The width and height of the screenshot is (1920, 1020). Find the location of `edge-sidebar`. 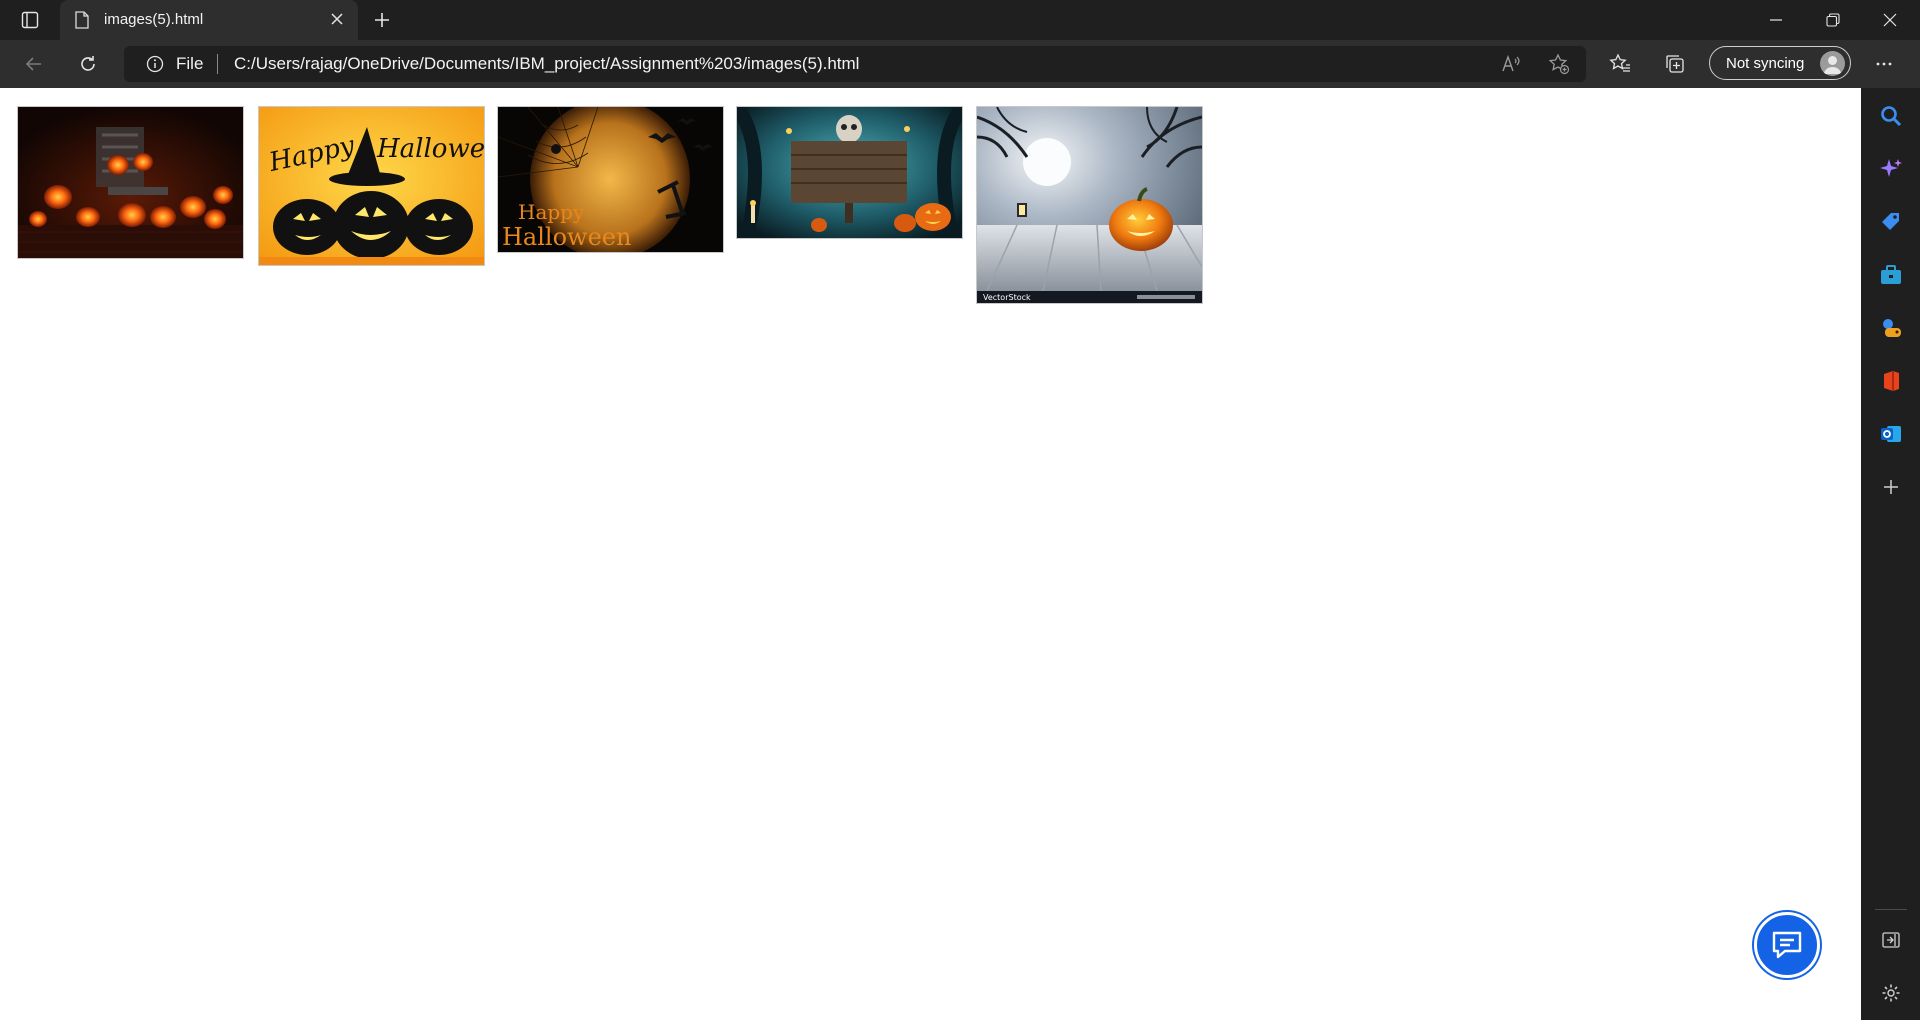

edge-sidebar is located at coordinates (1890, 554).